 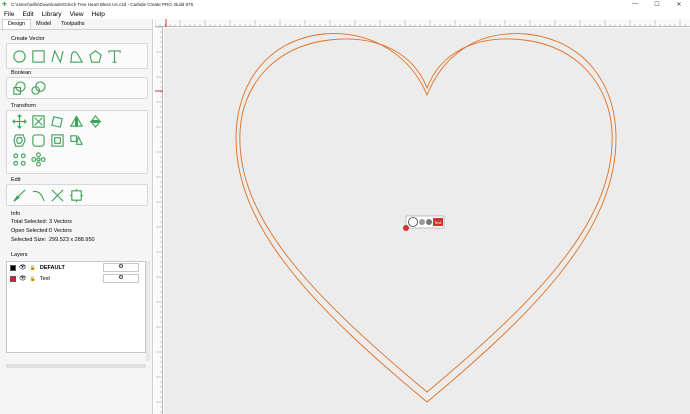 I want to click on move-icon, so click(x=19, y=121).